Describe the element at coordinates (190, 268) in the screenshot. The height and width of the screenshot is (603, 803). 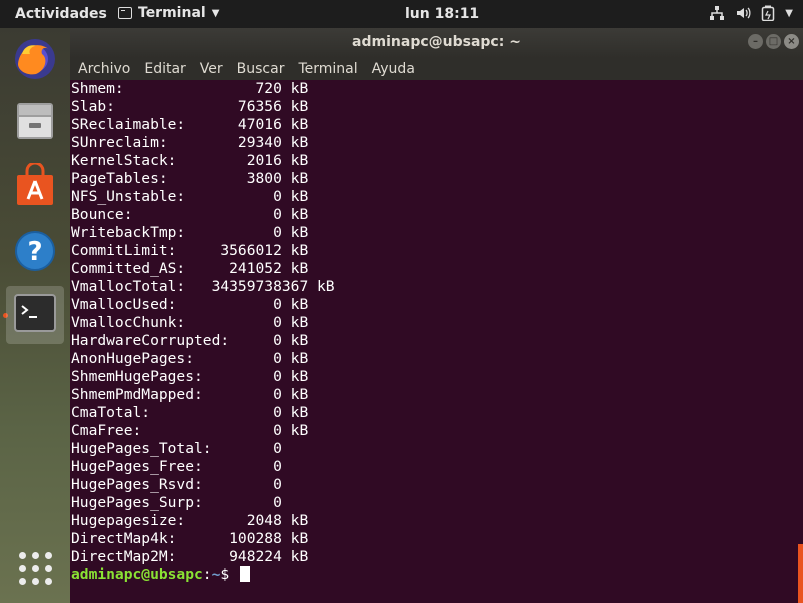
I see `output-line: Committed_AS: 241052 kB` at that location.